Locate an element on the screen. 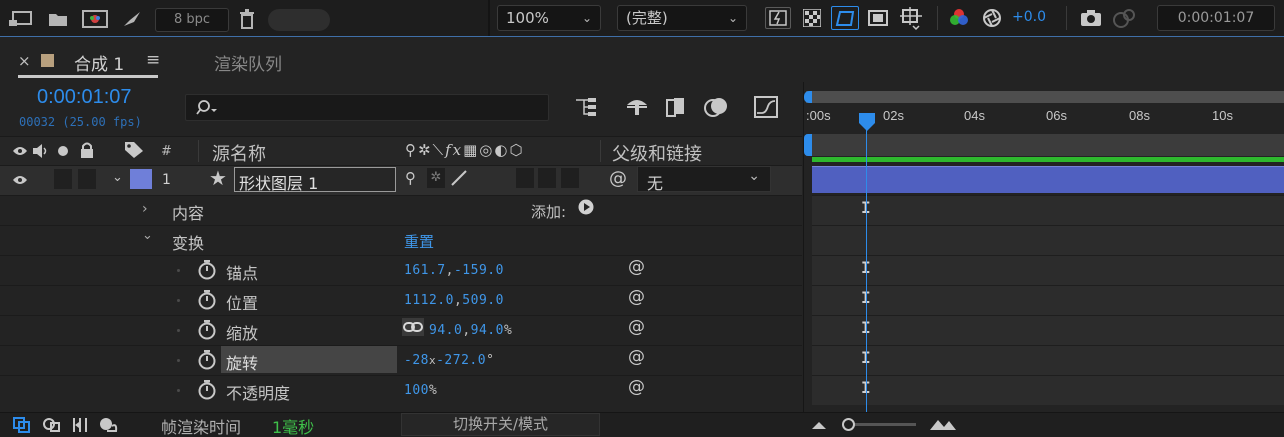 The image size is (1284, 437). composition-mini-flowchart-icon is located at coordinates (587, 107).